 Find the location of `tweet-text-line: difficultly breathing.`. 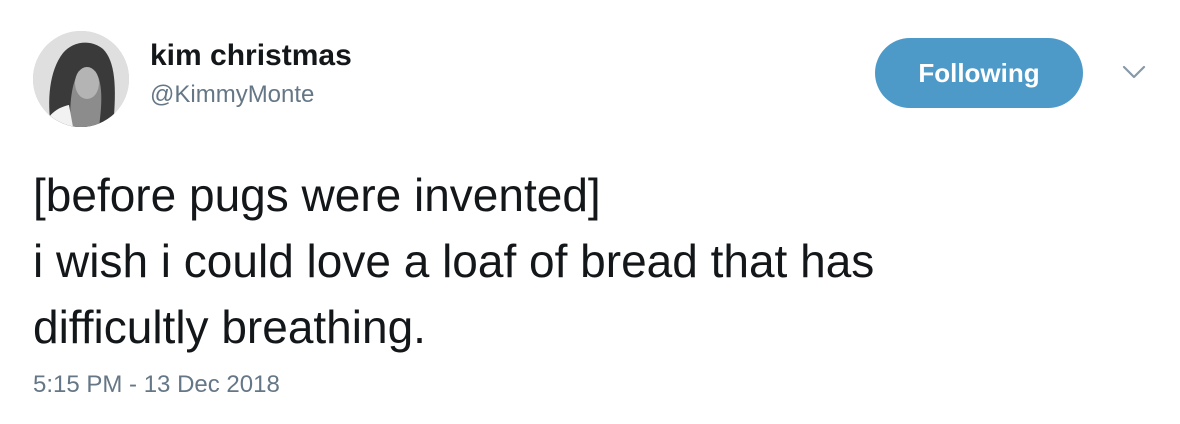

tweet-text-line: difficultly breathing. is located at coordinates (229, 327).